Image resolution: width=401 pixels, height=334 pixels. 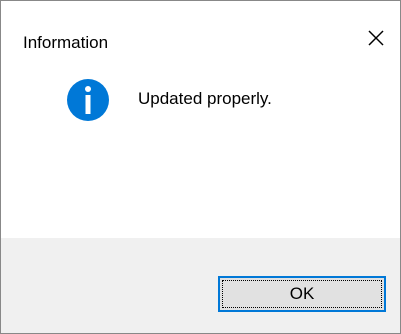 I want to click on info-icon, so click(x=88, y=100).